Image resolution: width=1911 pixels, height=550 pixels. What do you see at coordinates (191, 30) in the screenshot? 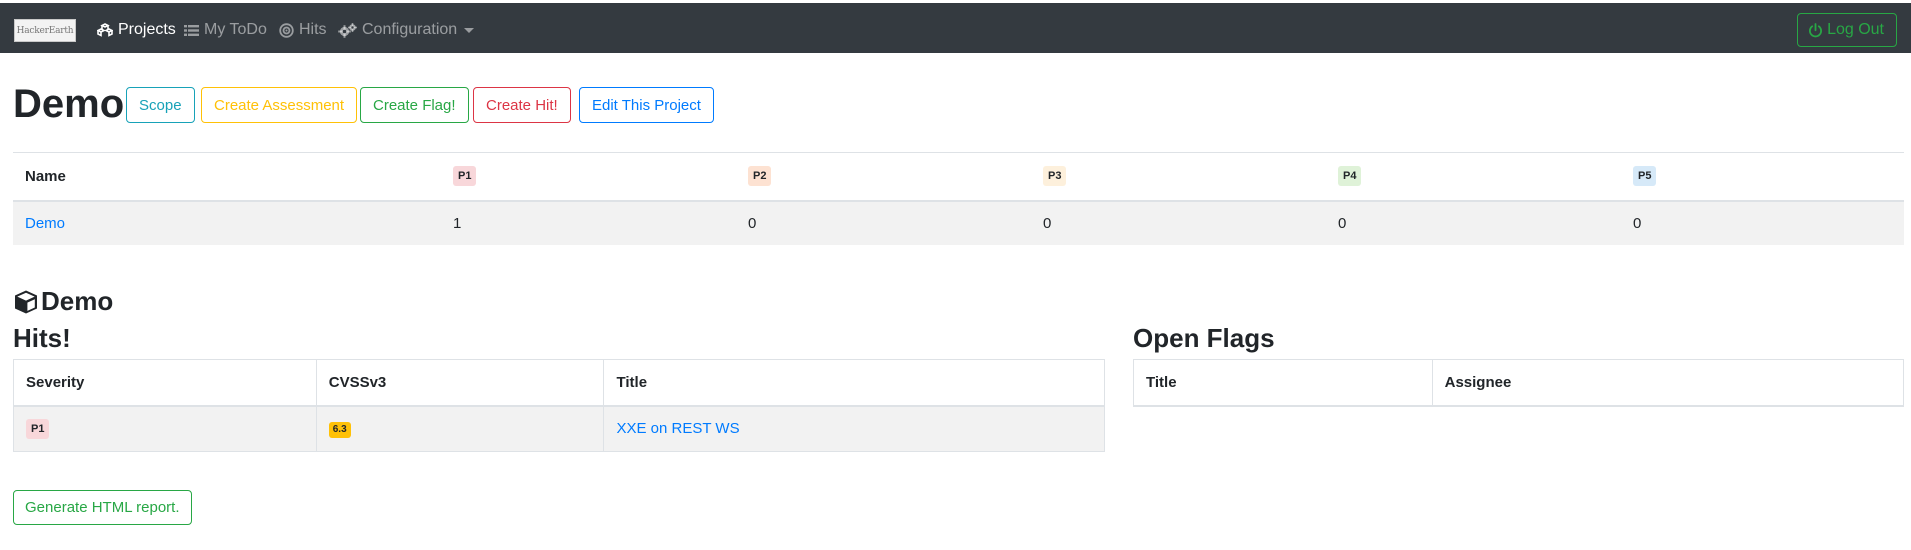
I see `list-icon` at bounding box center [191, 30].